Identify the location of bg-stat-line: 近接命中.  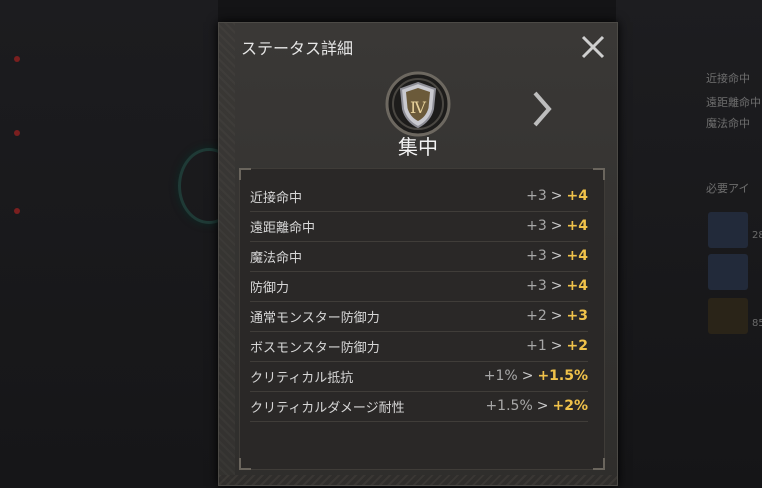
(728, 78).